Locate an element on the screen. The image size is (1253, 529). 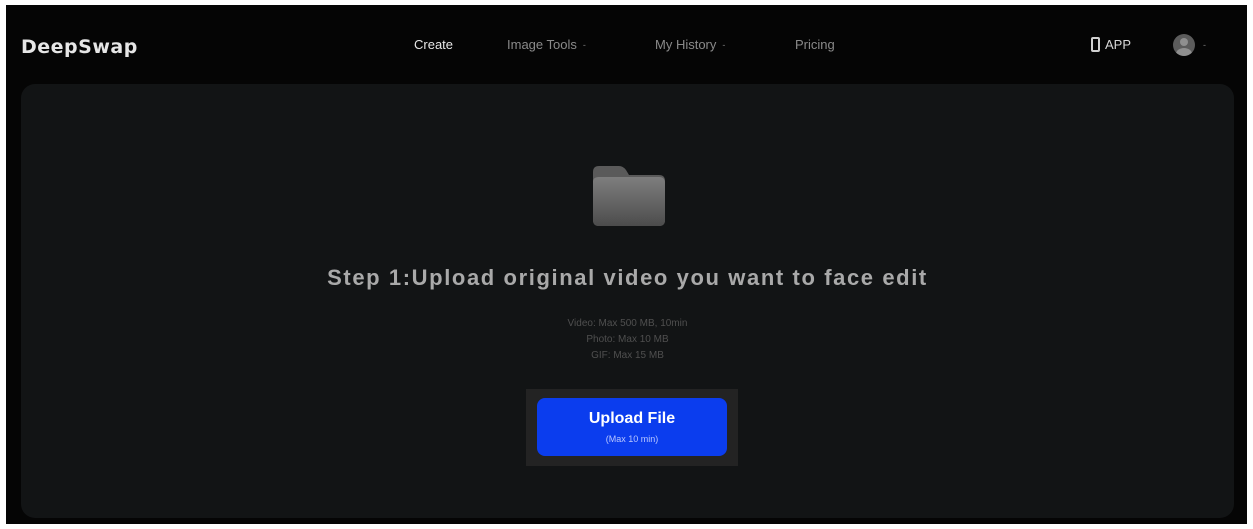
nav-my-history: My History - is located at coordinates (690, 44).